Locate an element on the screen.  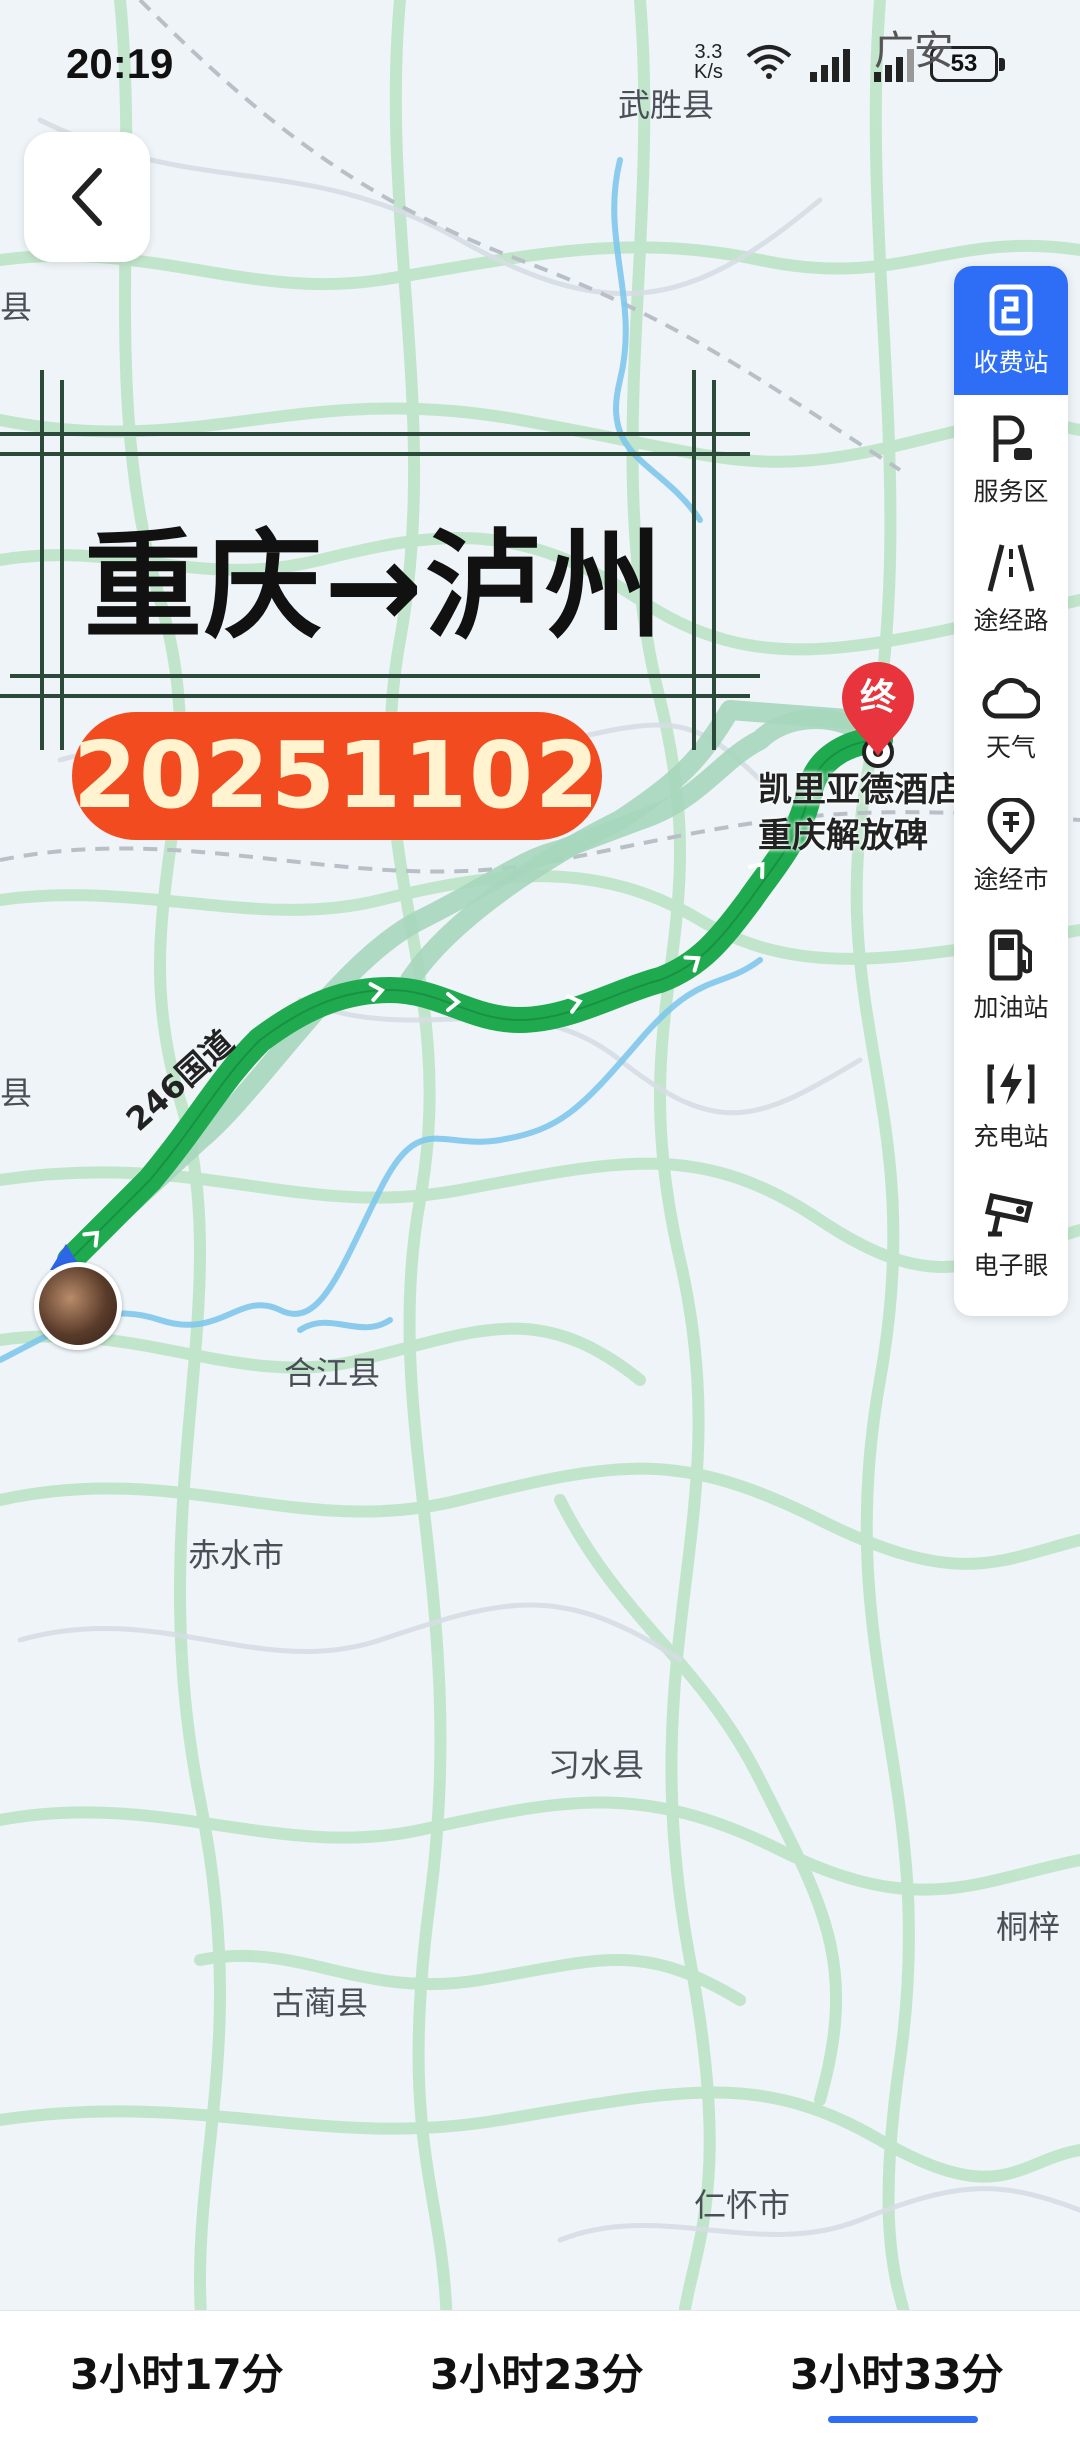
date-badge: 20251102 is located at coordinates (337, 776).